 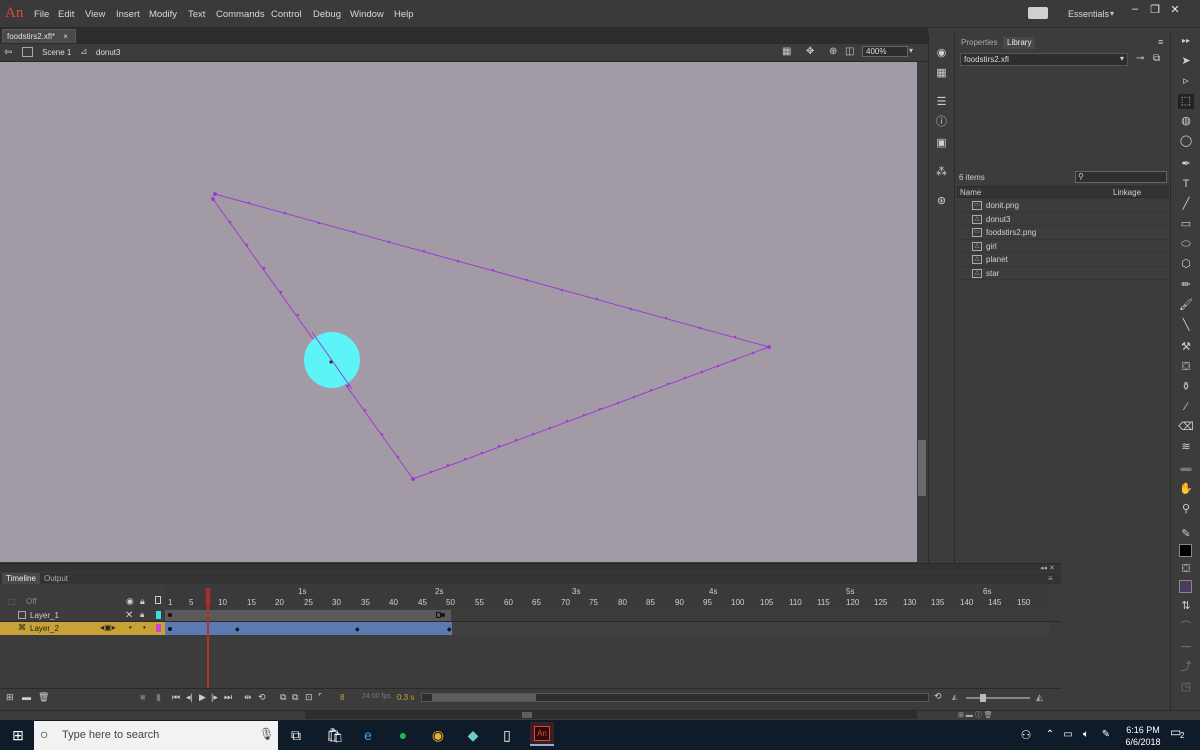 I want to click on onion-skin-icon: ⧉, so click(x=283, y=697).